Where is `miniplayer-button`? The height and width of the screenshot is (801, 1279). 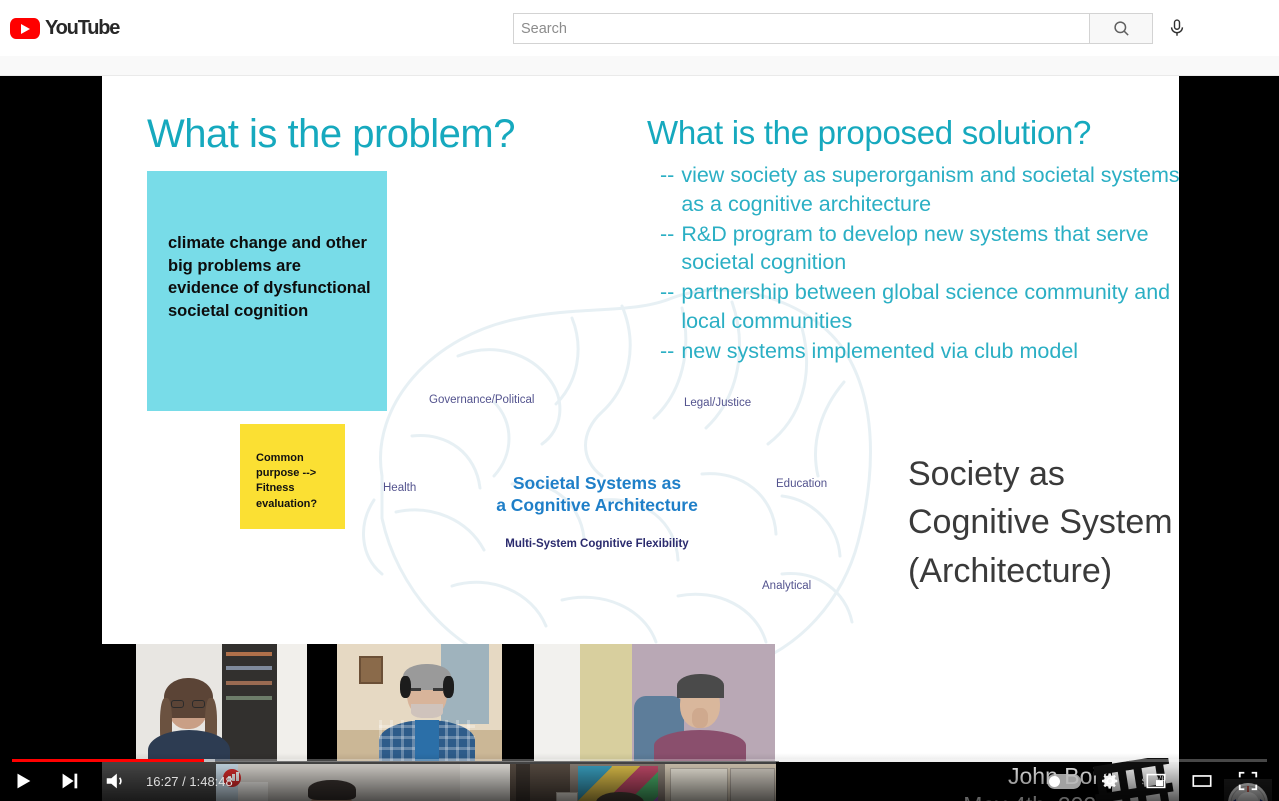
miniplayer-button is located at coordinates (1156, 781).